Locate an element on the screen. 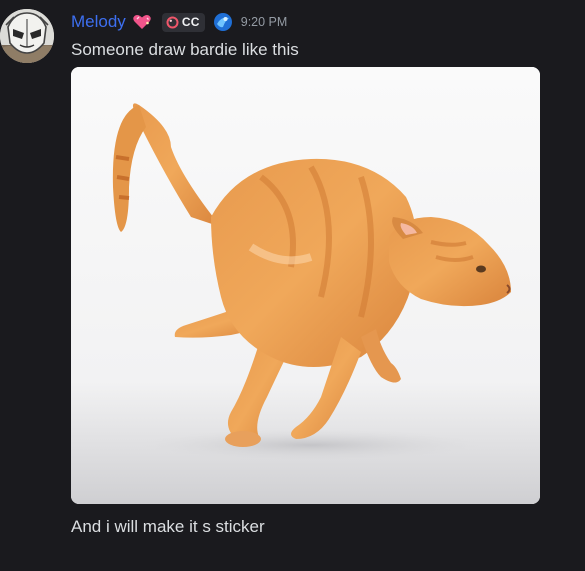  masked-character-avatar-icon is located at coordinates (27, 36).